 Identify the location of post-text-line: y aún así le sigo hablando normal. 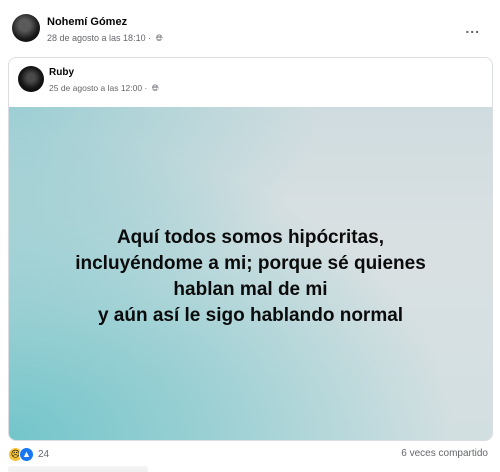
(250, 315).